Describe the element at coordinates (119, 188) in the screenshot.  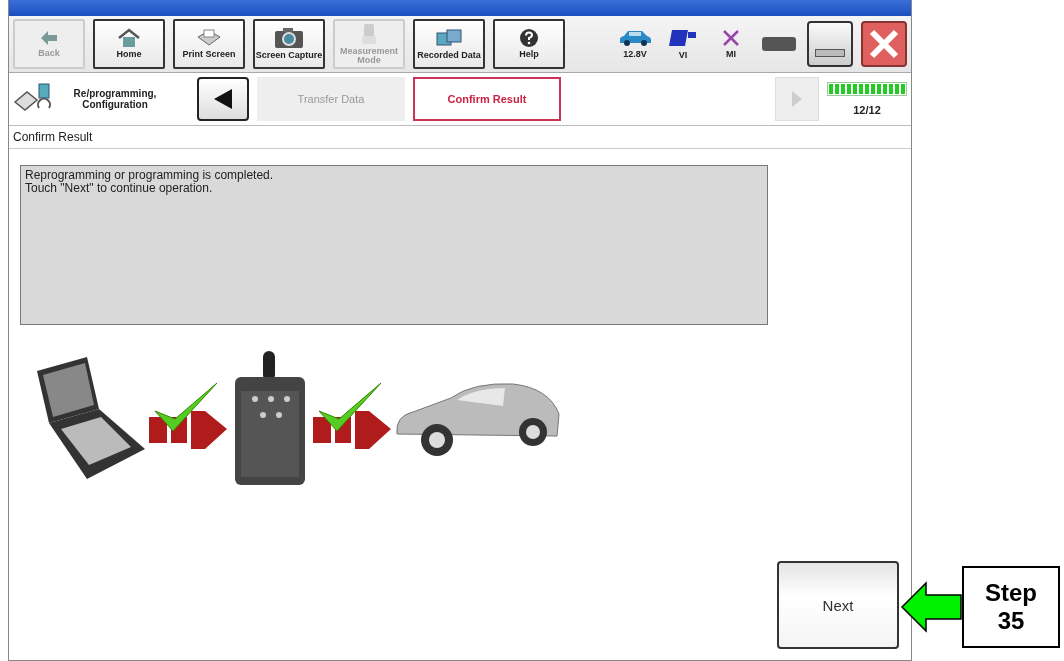
I see `message-text: Touch "Next" to continue operation.` at that location.